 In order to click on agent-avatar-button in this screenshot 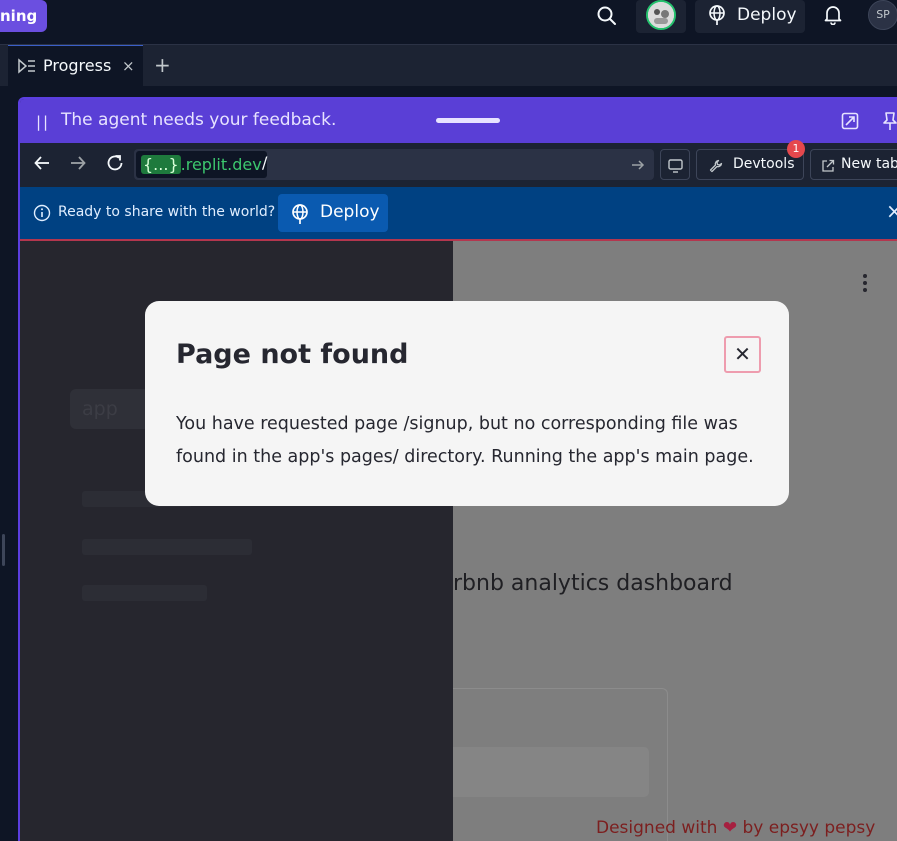, I will do `click(661, 16)`.